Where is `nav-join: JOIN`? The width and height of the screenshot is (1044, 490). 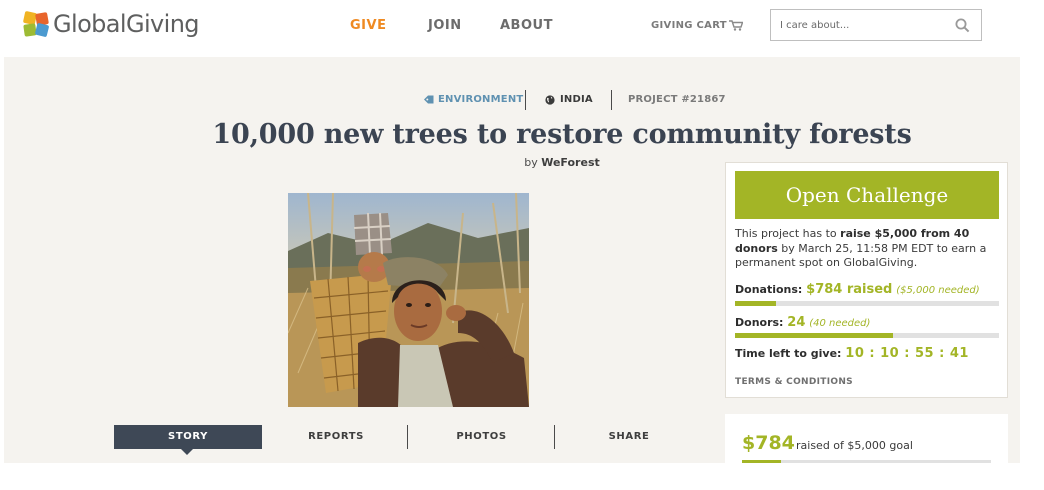
nav-join: JOIN is located at coordinates (445, 25).